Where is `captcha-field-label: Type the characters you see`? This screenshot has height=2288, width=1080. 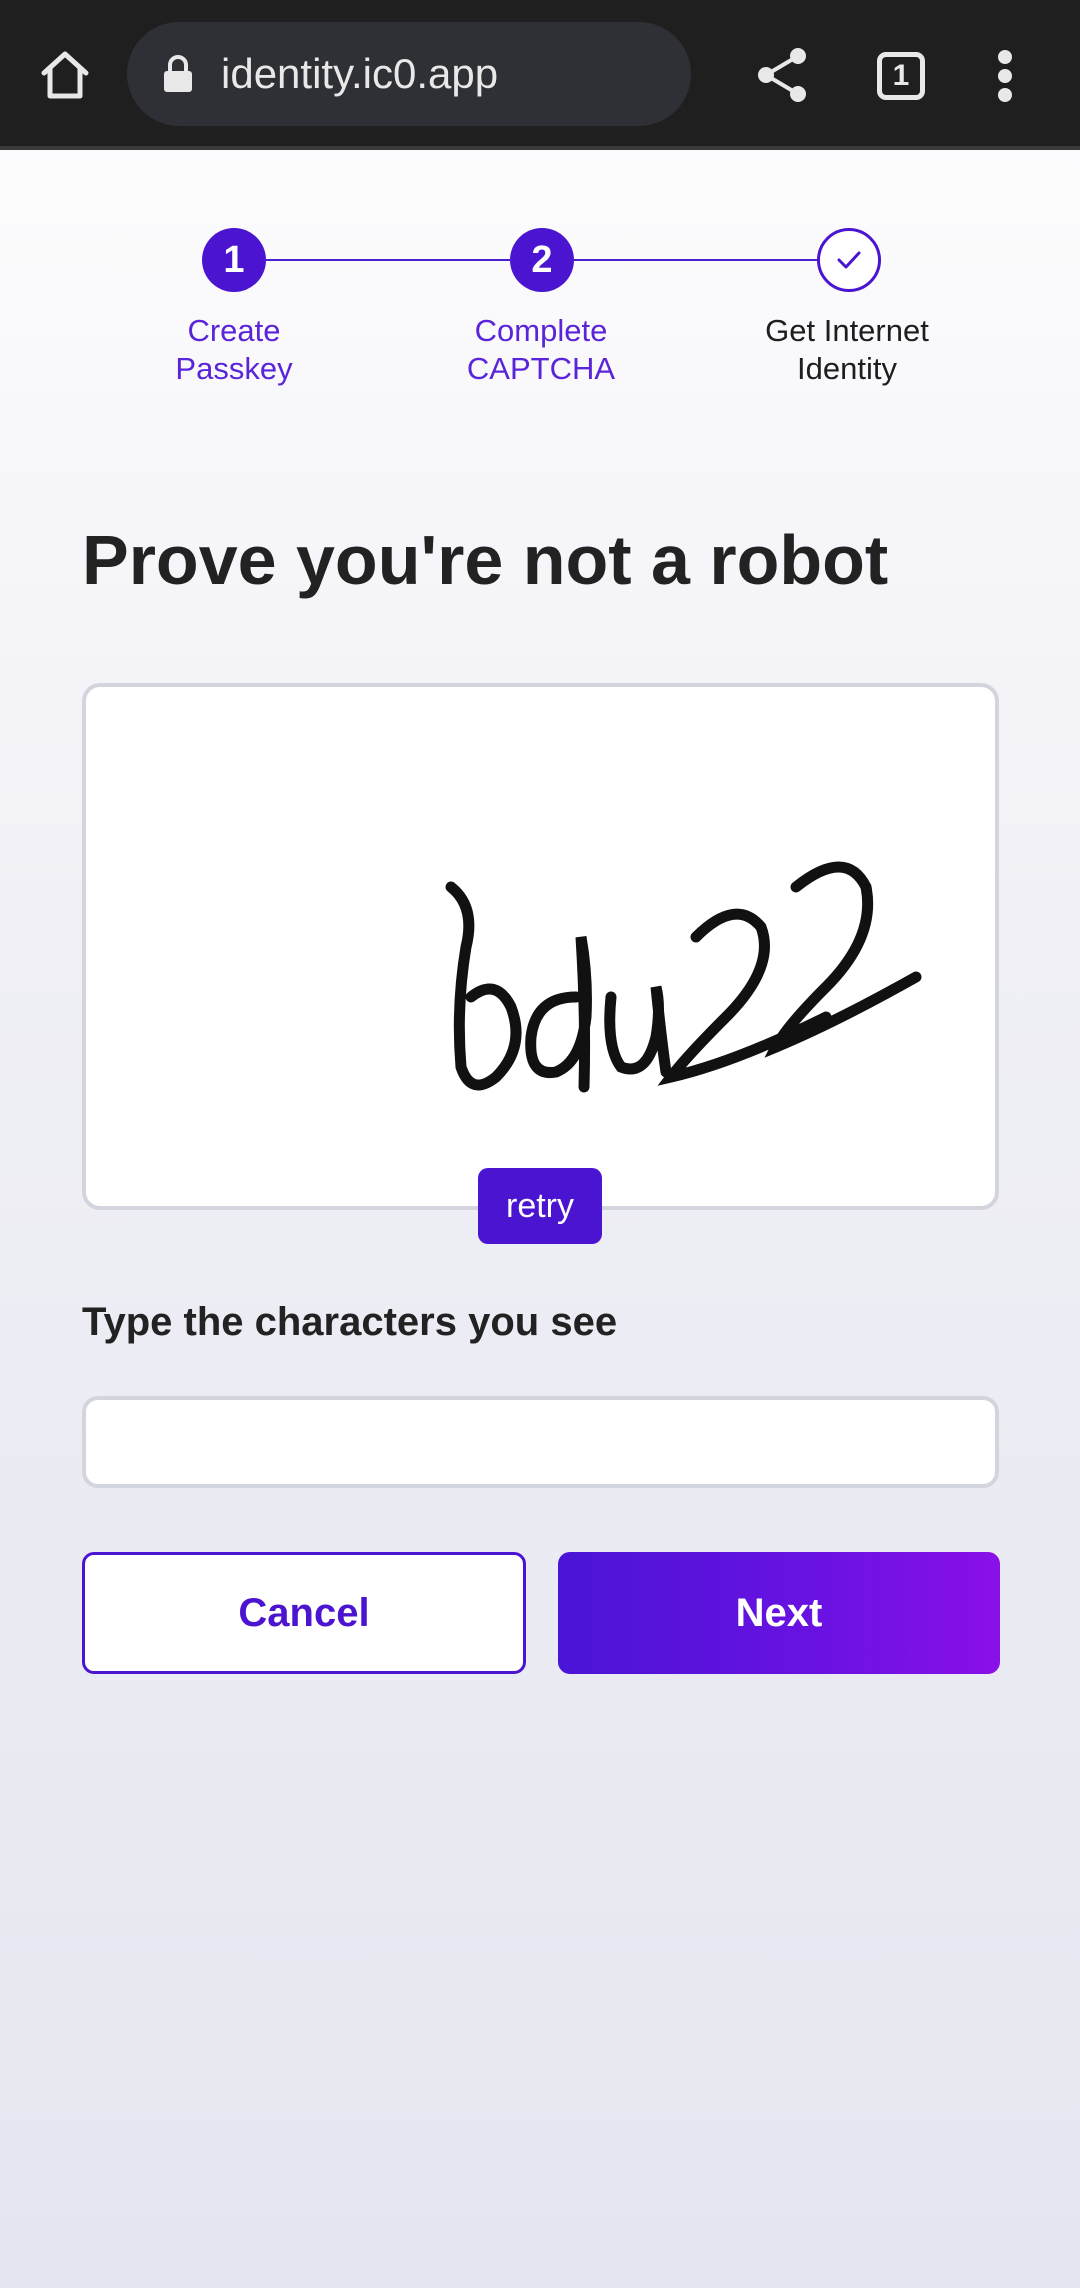 captcha-field-label: Type the characters you see is located at coordinates (350, 1322).